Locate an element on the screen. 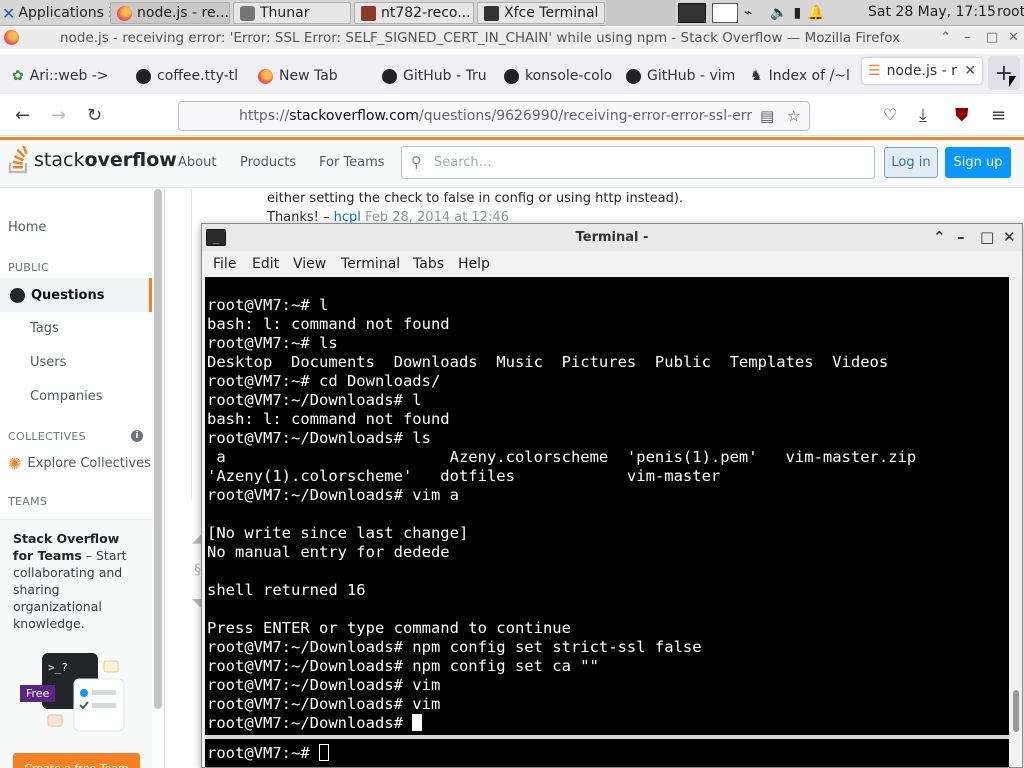  pocket-icon: ♡ is located at coordinates (890, 114).